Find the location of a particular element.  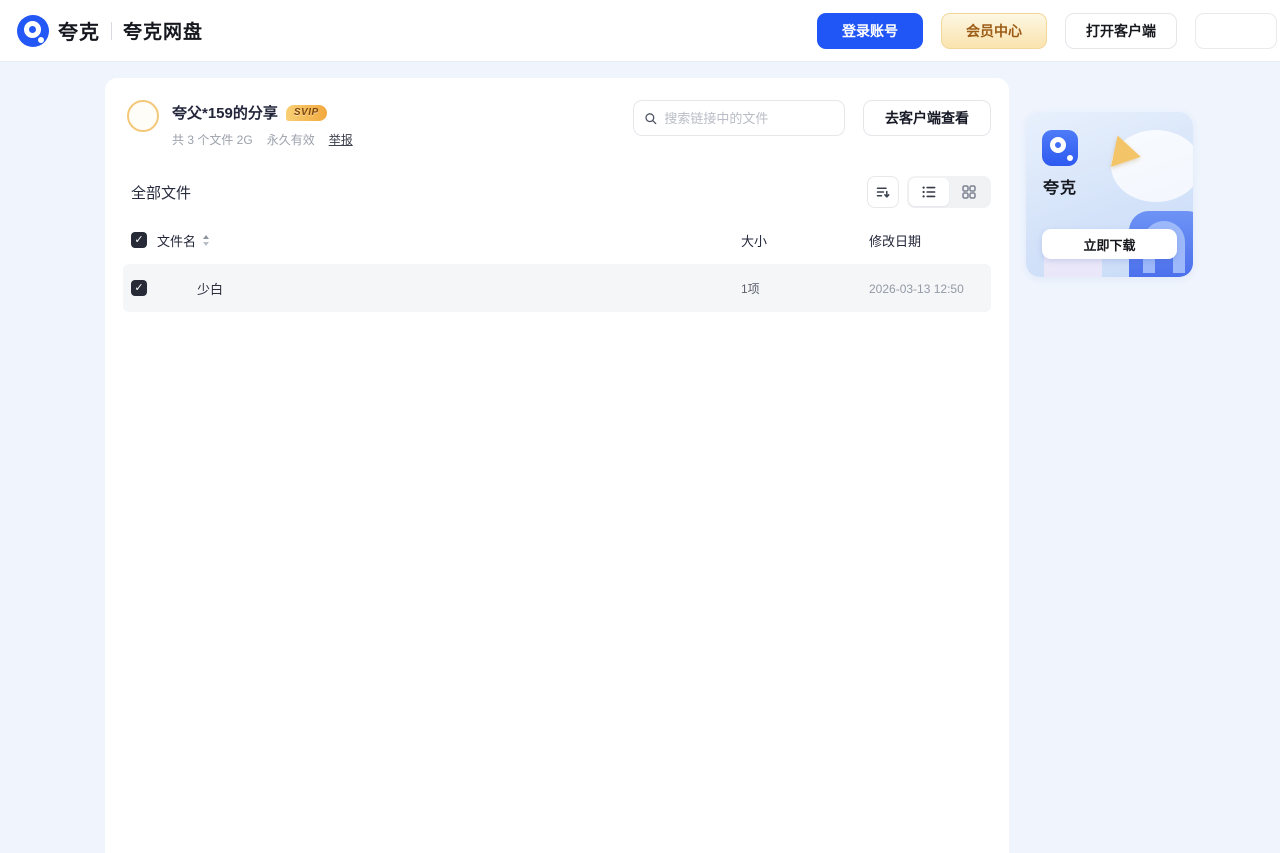

files-toolbar: 全部文件 is located at coordinates (557, 192).